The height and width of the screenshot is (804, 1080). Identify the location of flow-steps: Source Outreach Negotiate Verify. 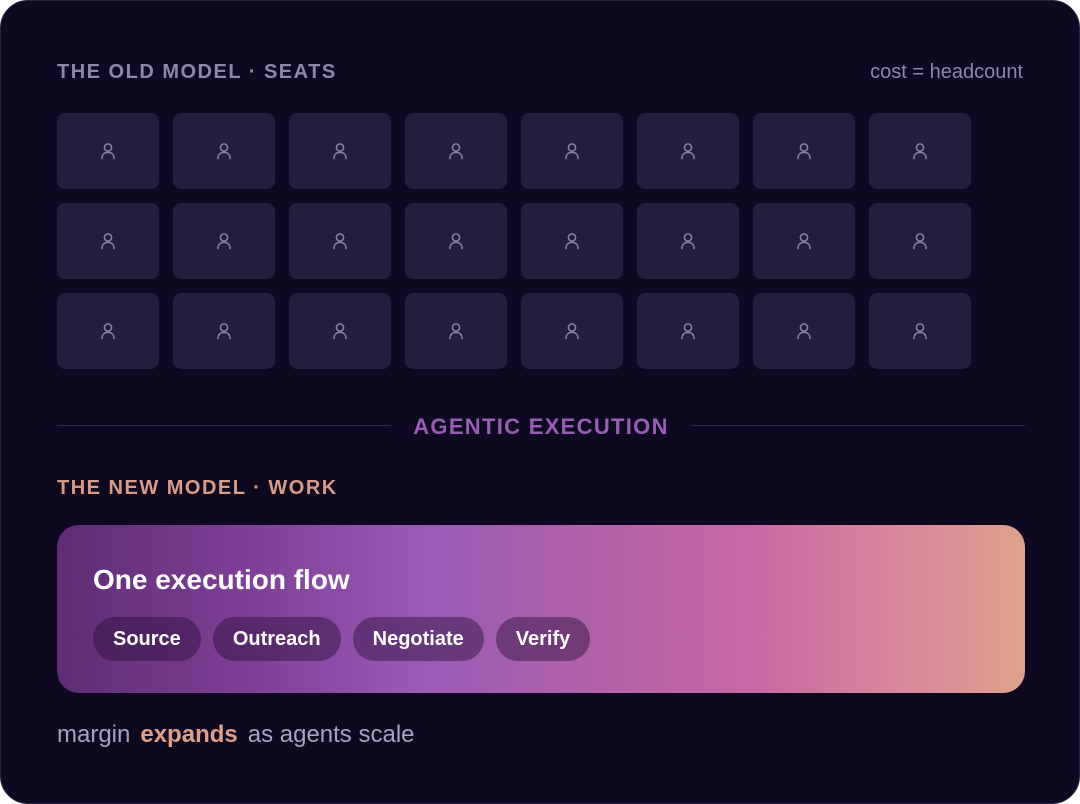
(342, 639).